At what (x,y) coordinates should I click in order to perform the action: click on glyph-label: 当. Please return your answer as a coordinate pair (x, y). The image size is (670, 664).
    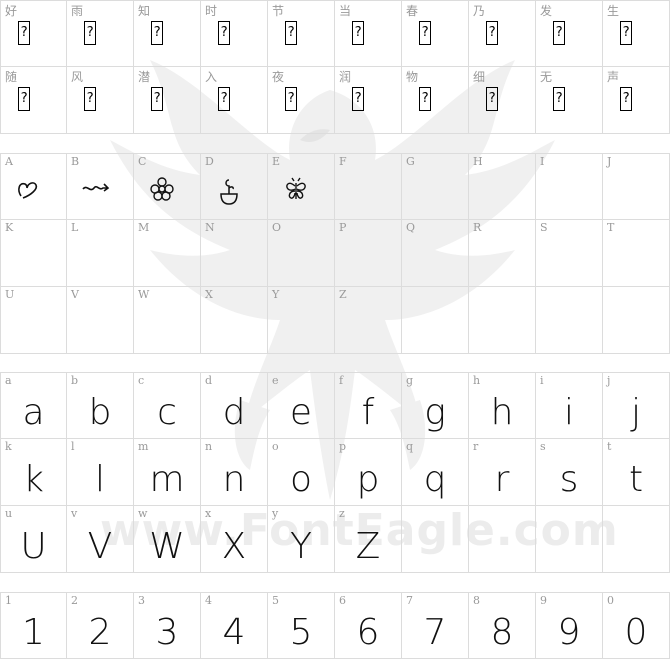
    Looking at the image, I should click on (345, 11).